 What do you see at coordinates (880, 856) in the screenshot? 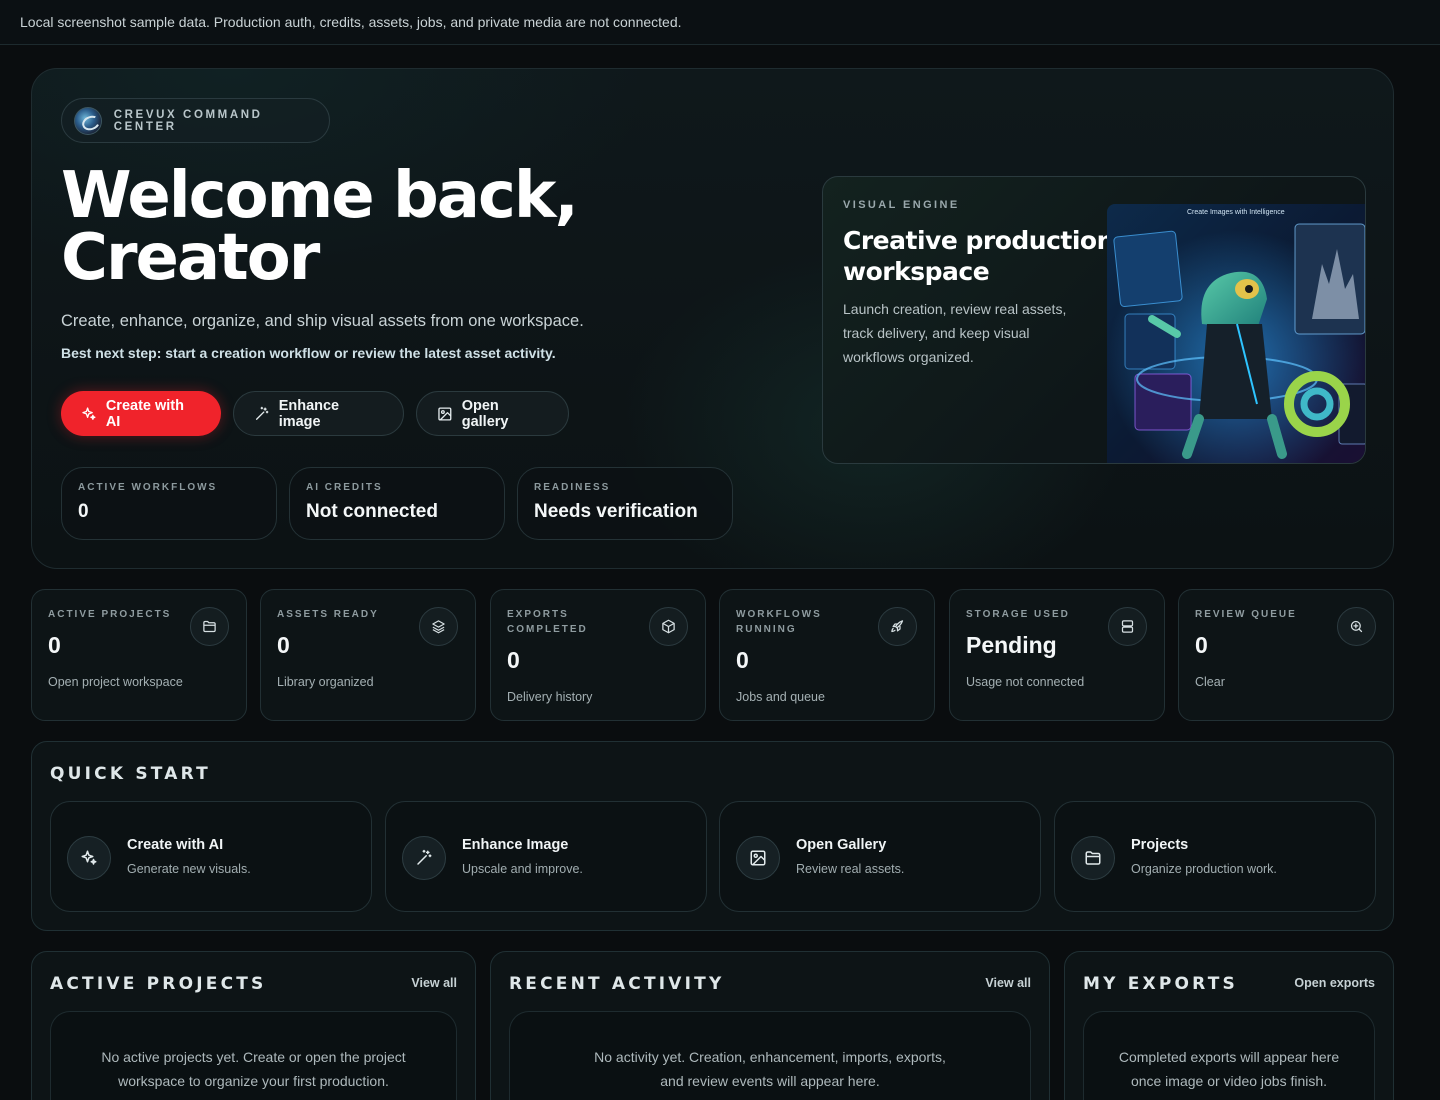
I see `quick-start-open-gallery: Open Gallery Review real assets.` at bounding box center [880, 856].